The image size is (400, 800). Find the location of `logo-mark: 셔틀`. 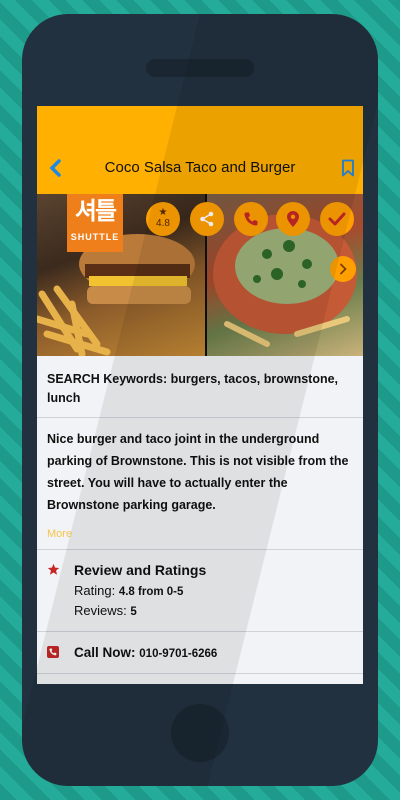

logo-mark: 셔틀 is located at coordinates (95, 211).